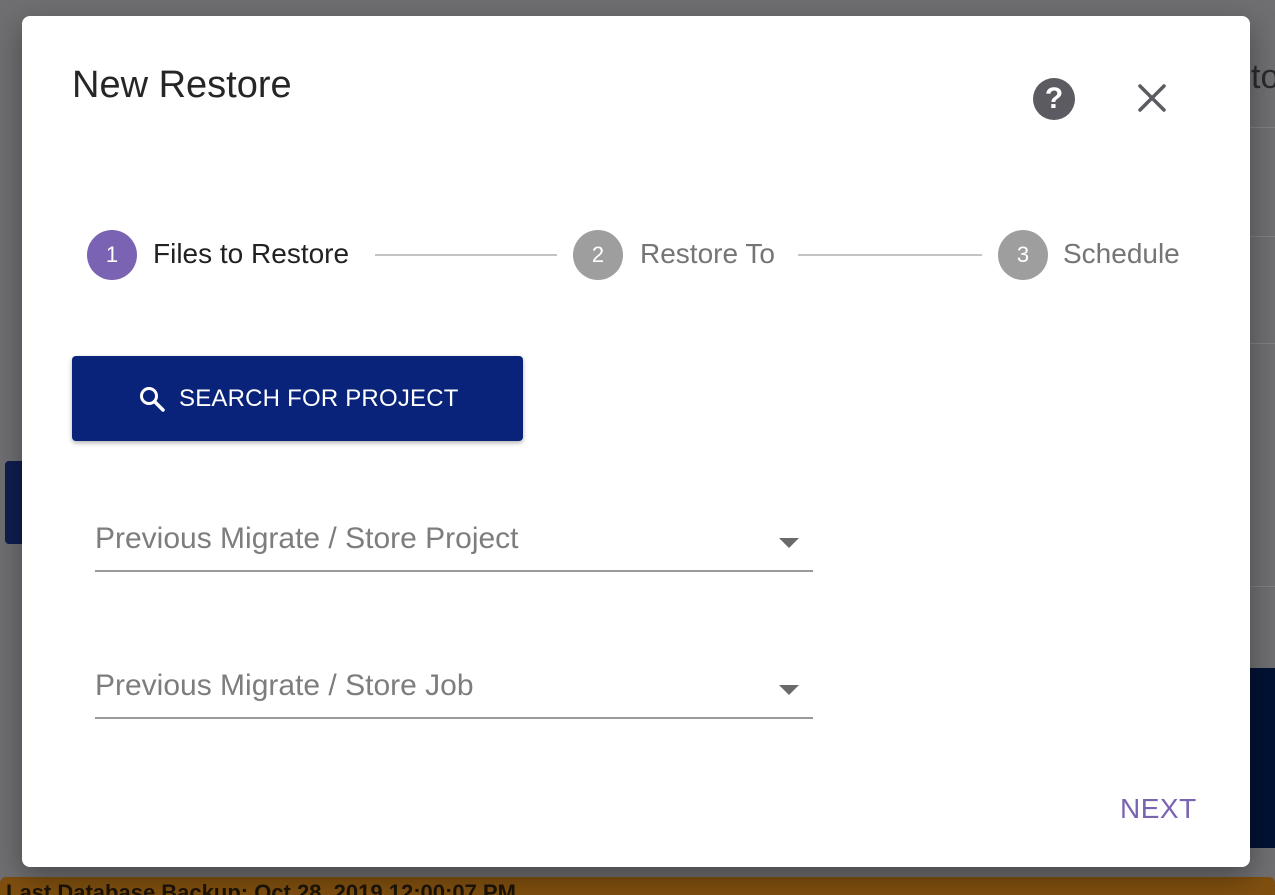  I want to click on close-icon, so click(1152, 98).